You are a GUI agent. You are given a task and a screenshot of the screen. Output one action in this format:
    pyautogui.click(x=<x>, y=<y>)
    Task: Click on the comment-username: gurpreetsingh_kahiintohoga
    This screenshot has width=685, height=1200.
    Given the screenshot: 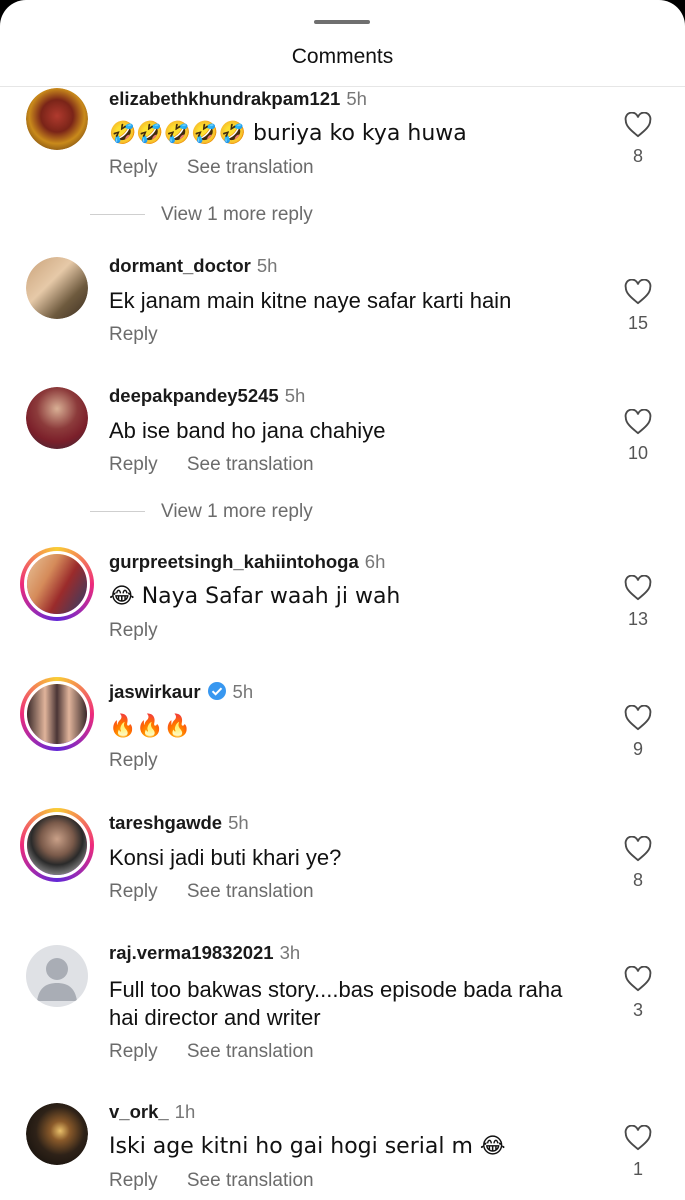 What is the action you would take?
    pyautogui.click(x=234, y=561)
    